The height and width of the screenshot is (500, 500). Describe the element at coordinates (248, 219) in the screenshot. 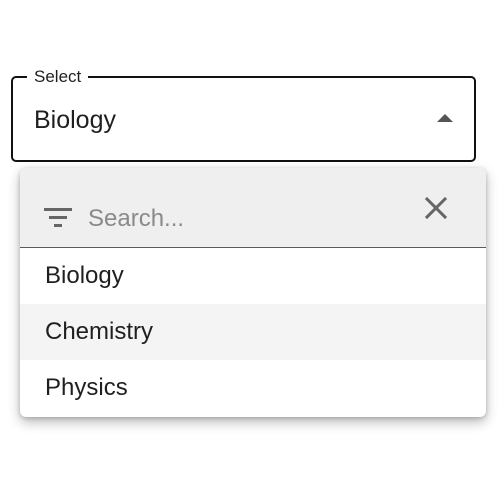

I see `search-input` at that location.